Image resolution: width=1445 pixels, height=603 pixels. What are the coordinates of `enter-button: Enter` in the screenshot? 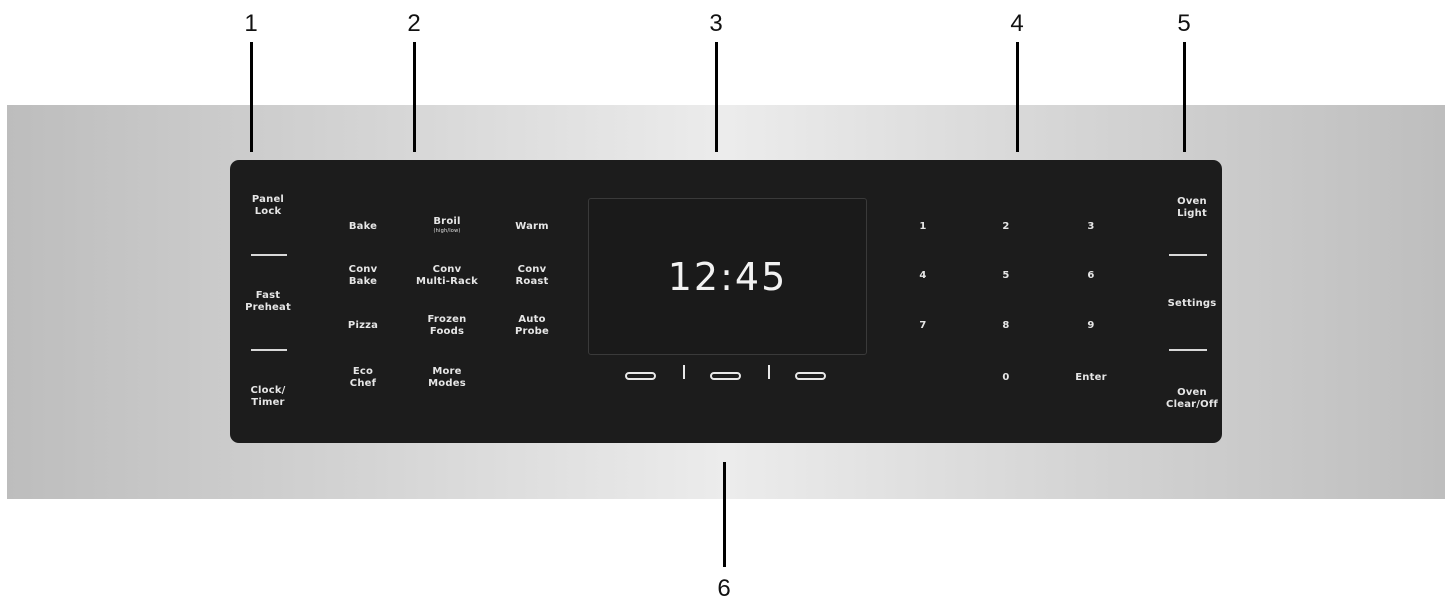 It's located at (1091, 378).